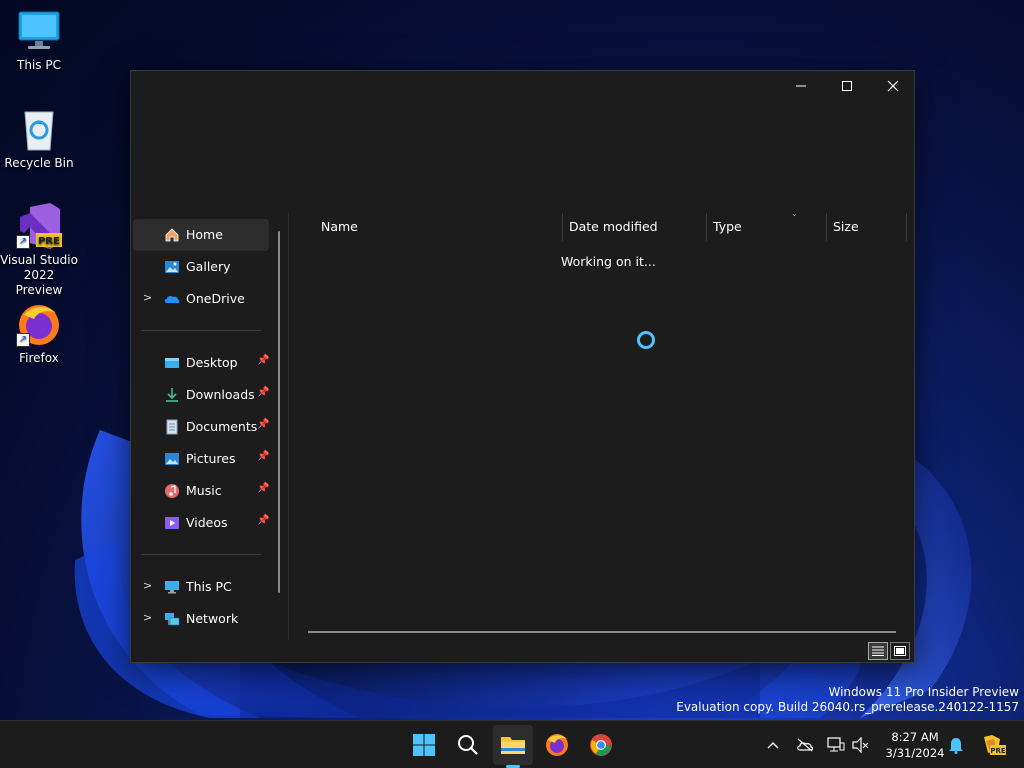  What do you see at coordinates (923, 692) in the screenshot?
I see `watermark-line-1: Windows 11 Pro Insider Preview` at bounding box center [923, 692].